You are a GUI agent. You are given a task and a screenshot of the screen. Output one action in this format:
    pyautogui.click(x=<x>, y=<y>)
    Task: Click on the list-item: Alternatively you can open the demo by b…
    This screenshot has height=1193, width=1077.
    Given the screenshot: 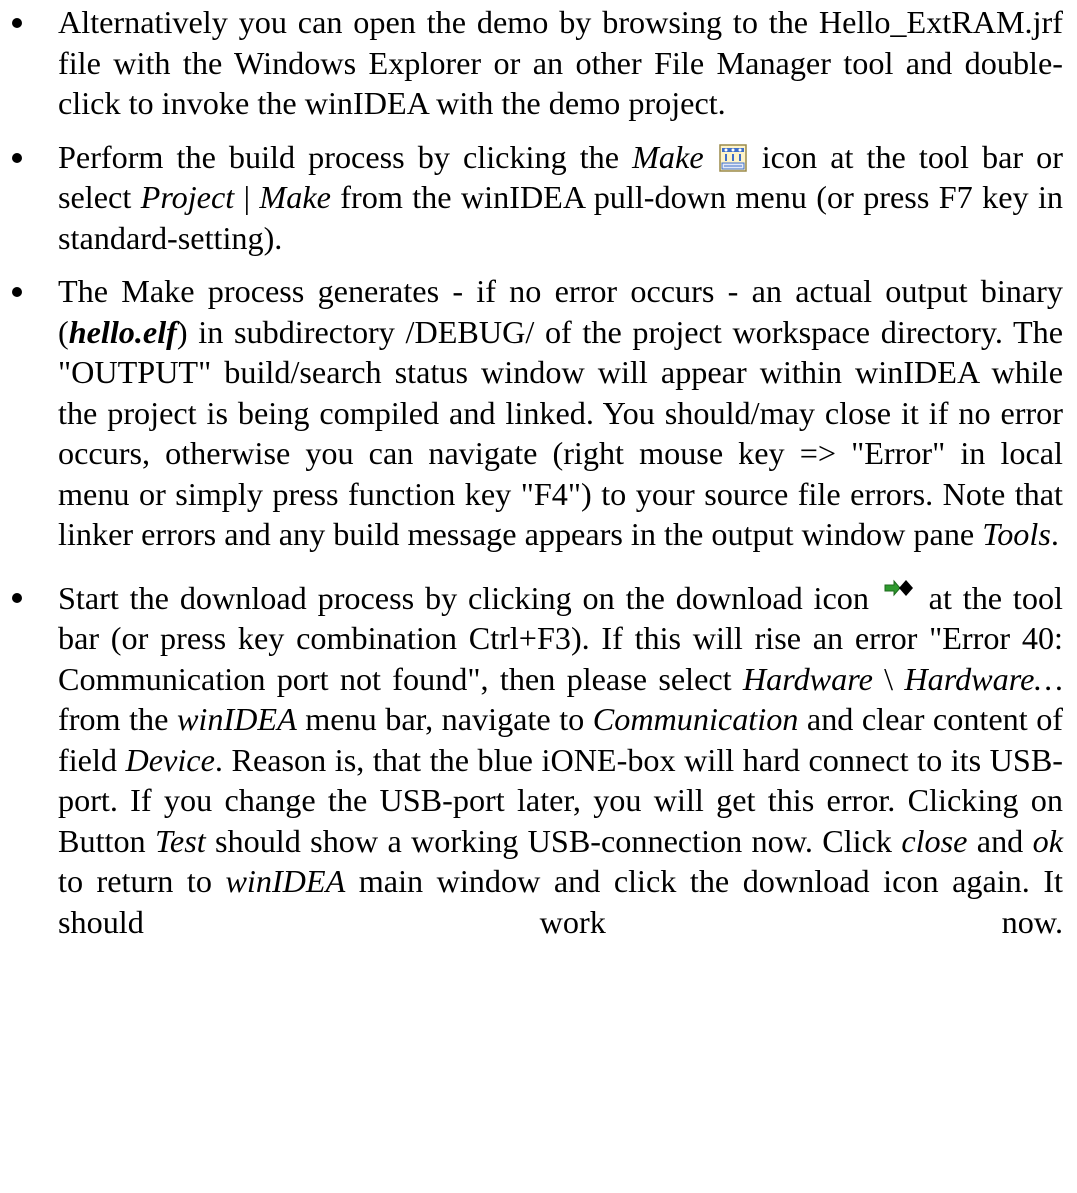 What is the action you would take?
    pyautogui.click(x=538, y=63)
    